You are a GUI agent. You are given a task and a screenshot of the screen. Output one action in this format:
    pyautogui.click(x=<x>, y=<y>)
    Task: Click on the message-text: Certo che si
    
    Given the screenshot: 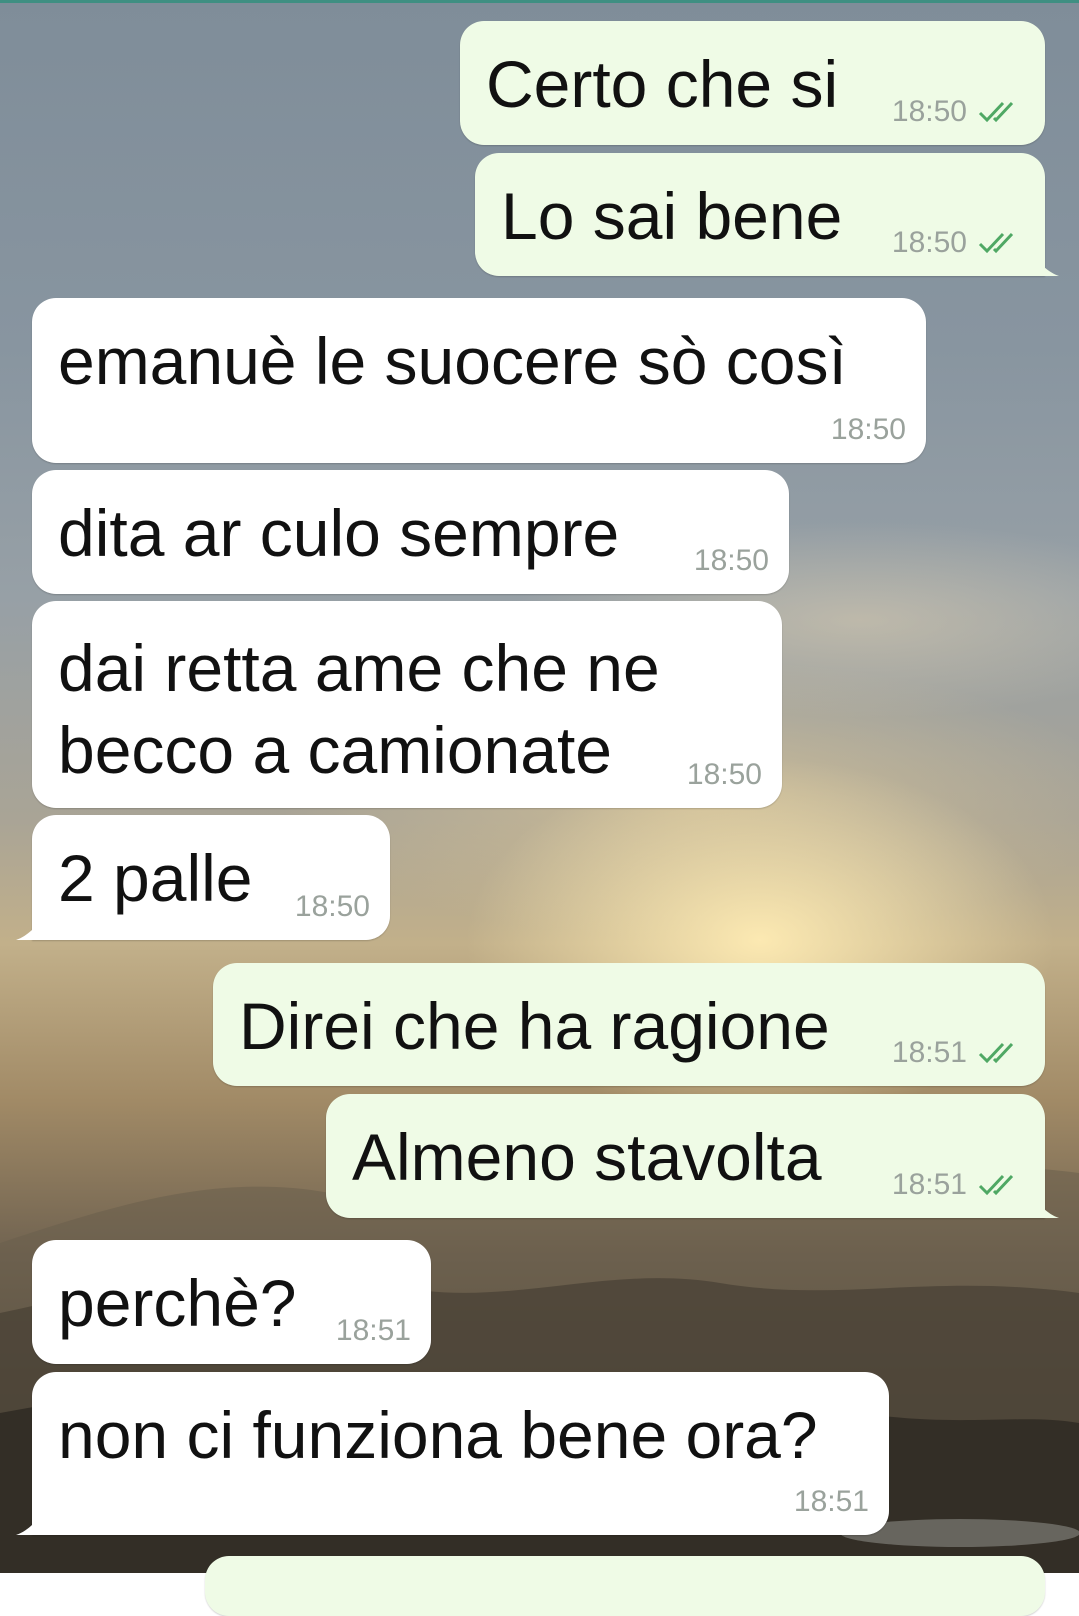 What is the action you would take?
    pyautogui.click(x=662, y=84)
    